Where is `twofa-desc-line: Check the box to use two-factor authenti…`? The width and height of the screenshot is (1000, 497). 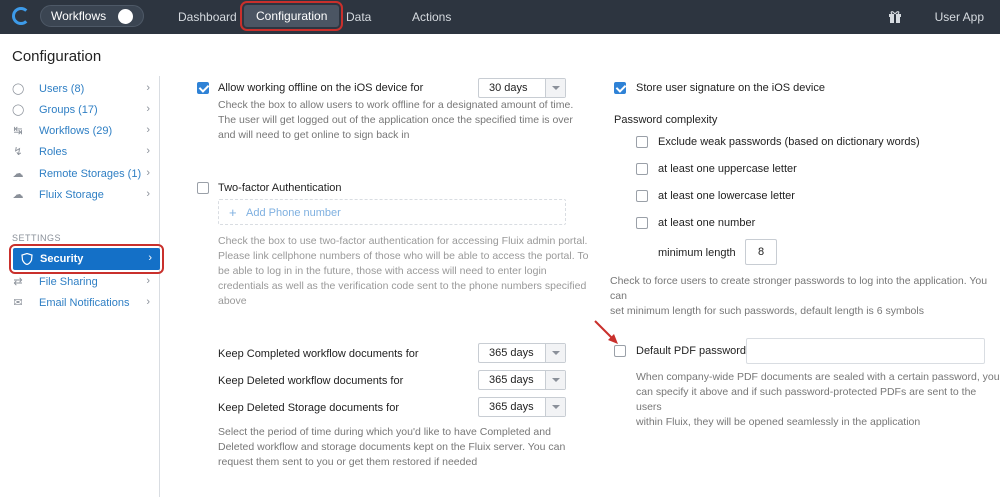 twofa-desc-line: Check the box to use two-factor authenti… is located at coordinates (403, 241).